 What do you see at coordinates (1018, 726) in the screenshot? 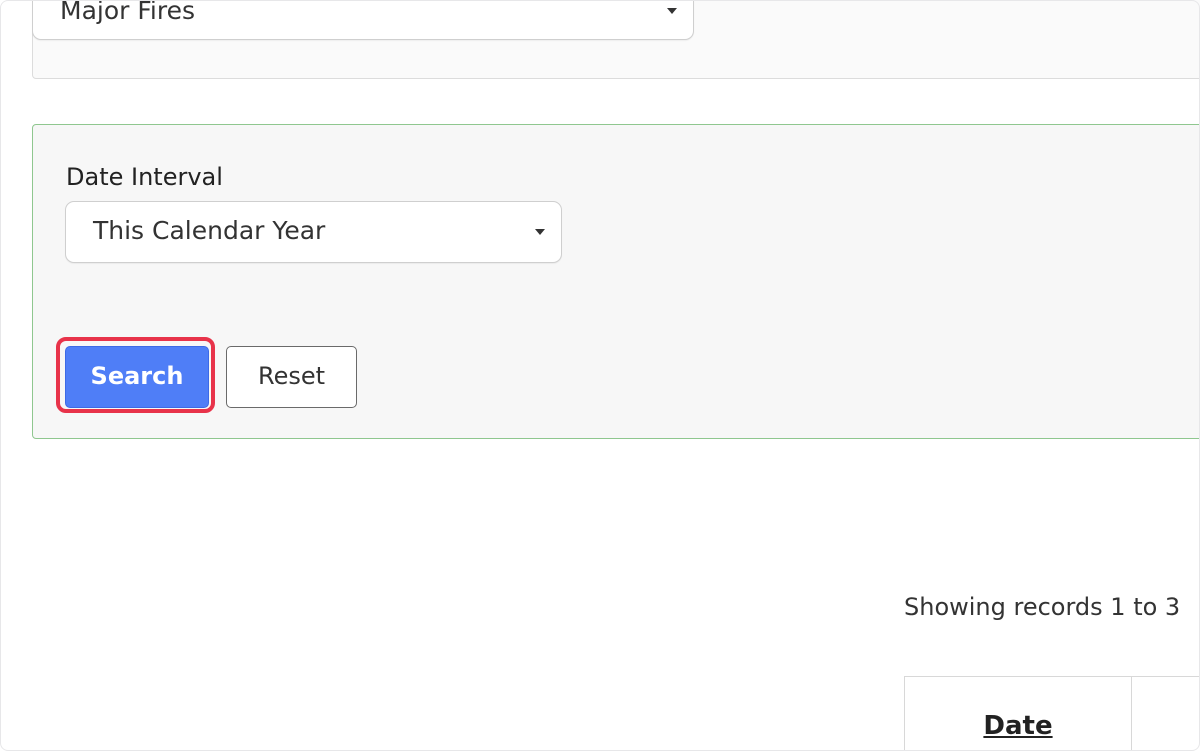
I see `column-header-date-label: Date` at bounding box center [1018, 726].